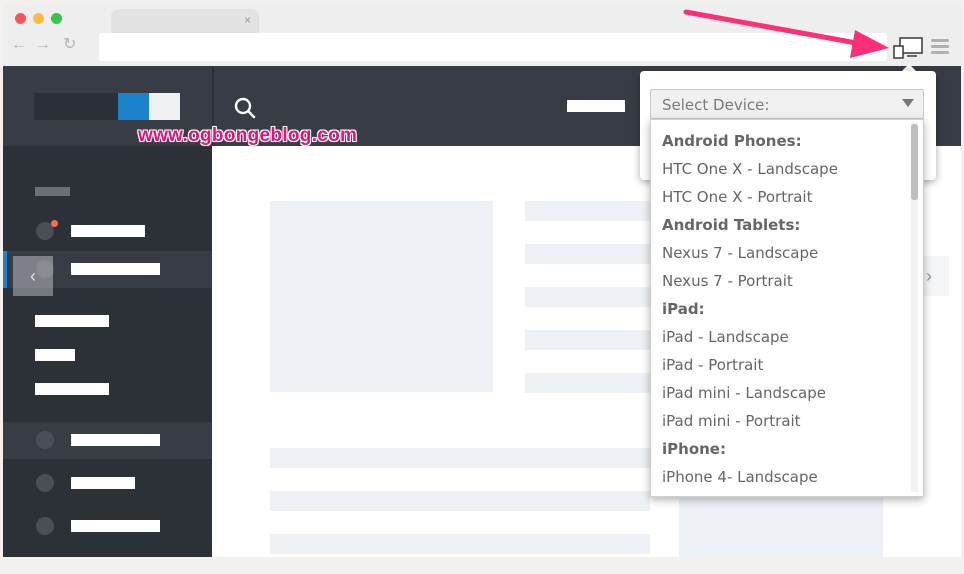 The height and width of the screenshot is (574, 964). Describe the element at coordinates (731, 225) in the screenshot. I see `device-group-label: Android Tablets:` at that location.